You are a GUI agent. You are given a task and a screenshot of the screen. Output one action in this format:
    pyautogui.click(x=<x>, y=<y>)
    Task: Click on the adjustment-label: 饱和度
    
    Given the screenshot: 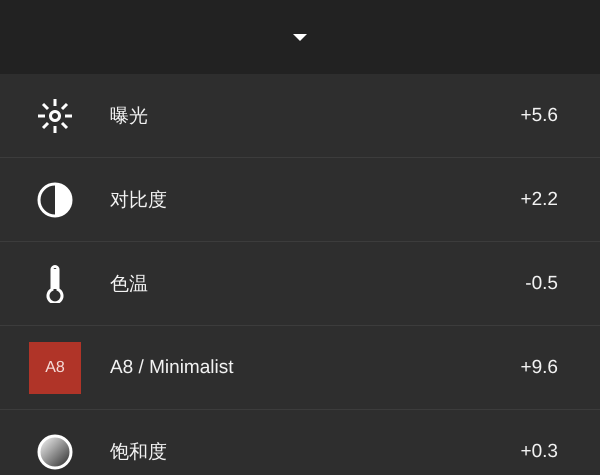 What is the action you would take?
    pyautogui.click(x=139, y=452)
    